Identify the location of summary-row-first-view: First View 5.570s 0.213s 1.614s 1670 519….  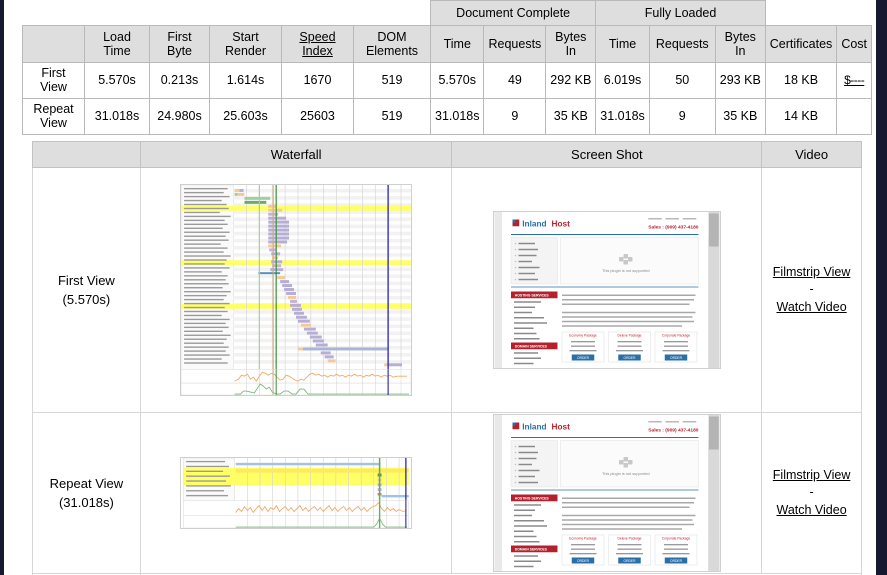
(447, 80).